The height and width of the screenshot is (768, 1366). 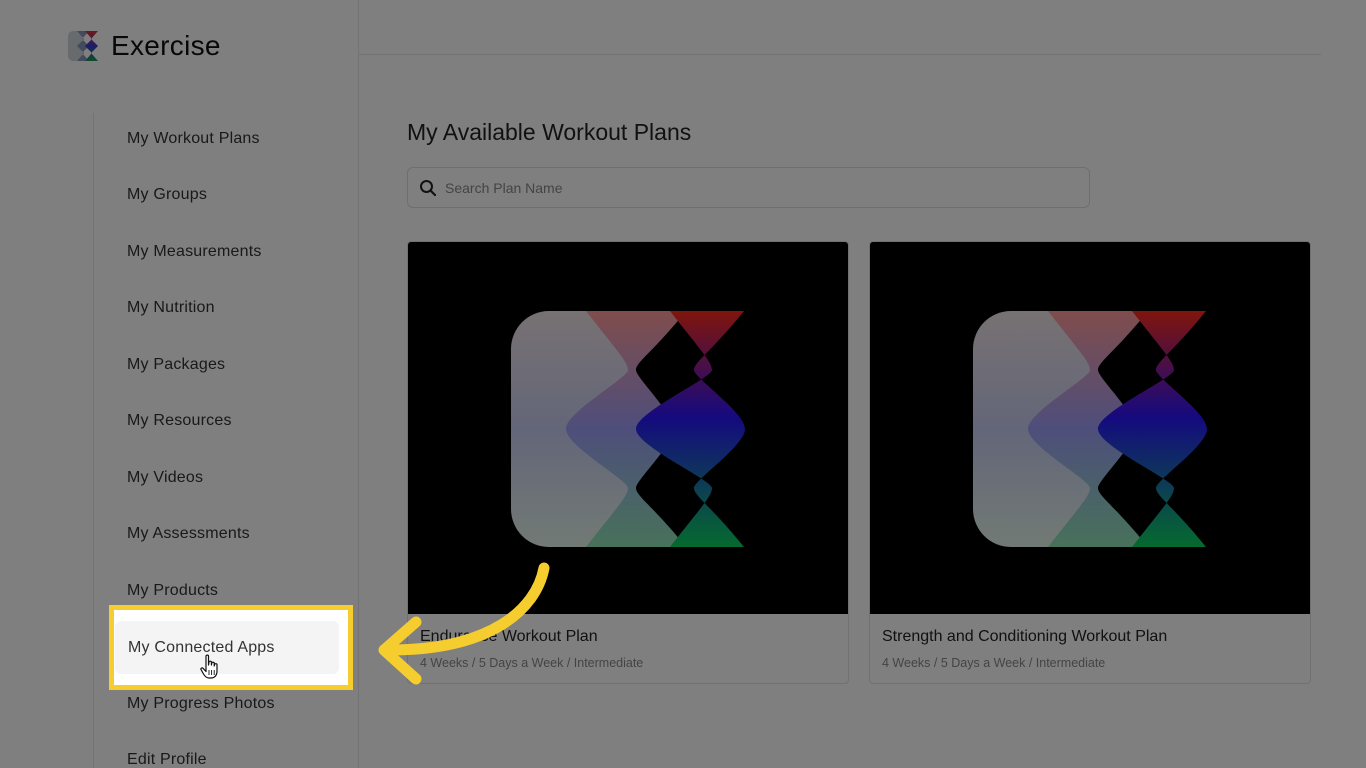 What do you see at coordinates (225, 139) in the screenshot?
I see `sidebar-item-workout-plans: My Workout Plans` at bounding box center [225, 139].